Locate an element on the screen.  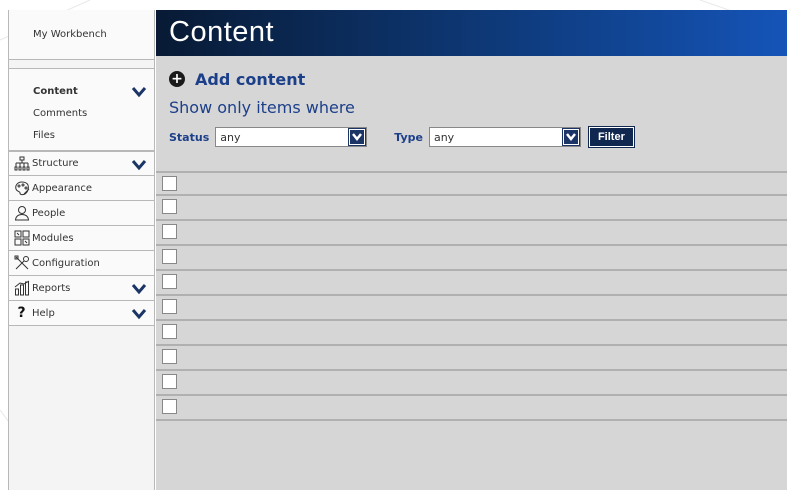
type-select-value: any is located at coordinates (444, 137).